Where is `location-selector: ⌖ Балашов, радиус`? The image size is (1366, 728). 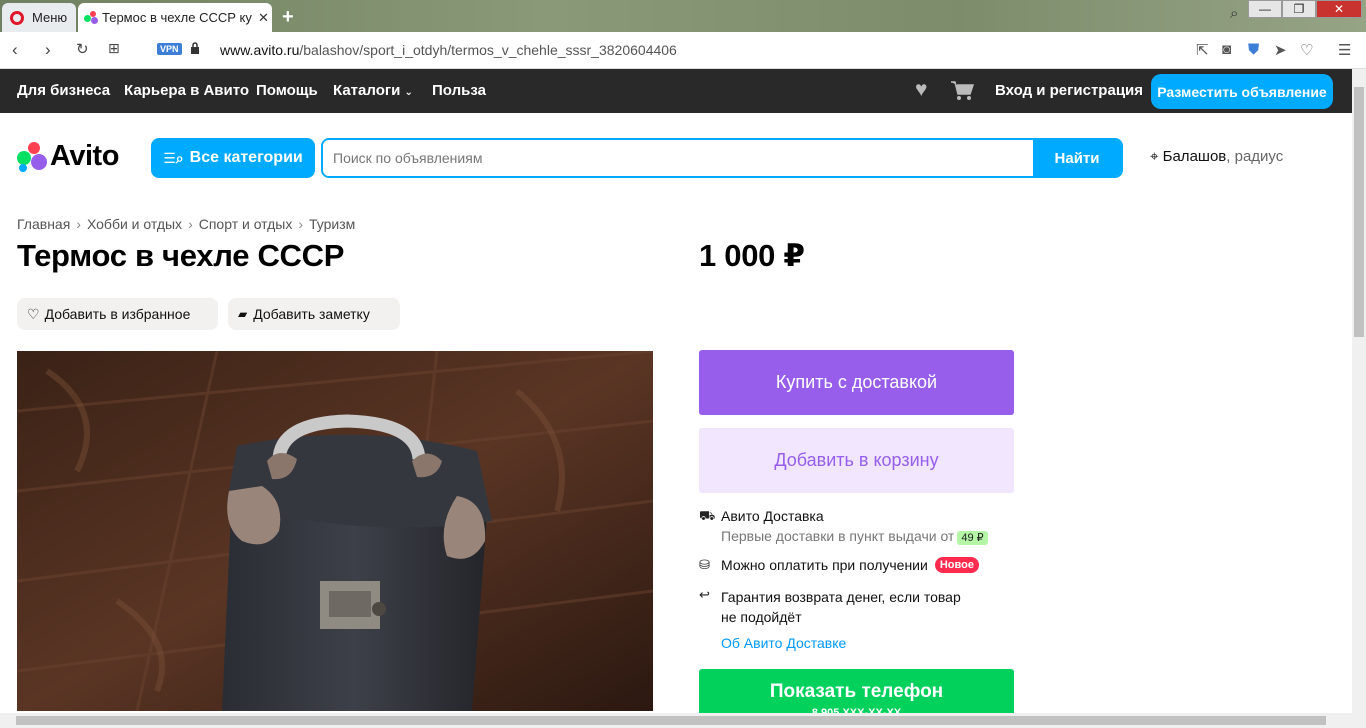 location-selector: ⌖ Балашов, радиус is located at coordinates (1216, 156).